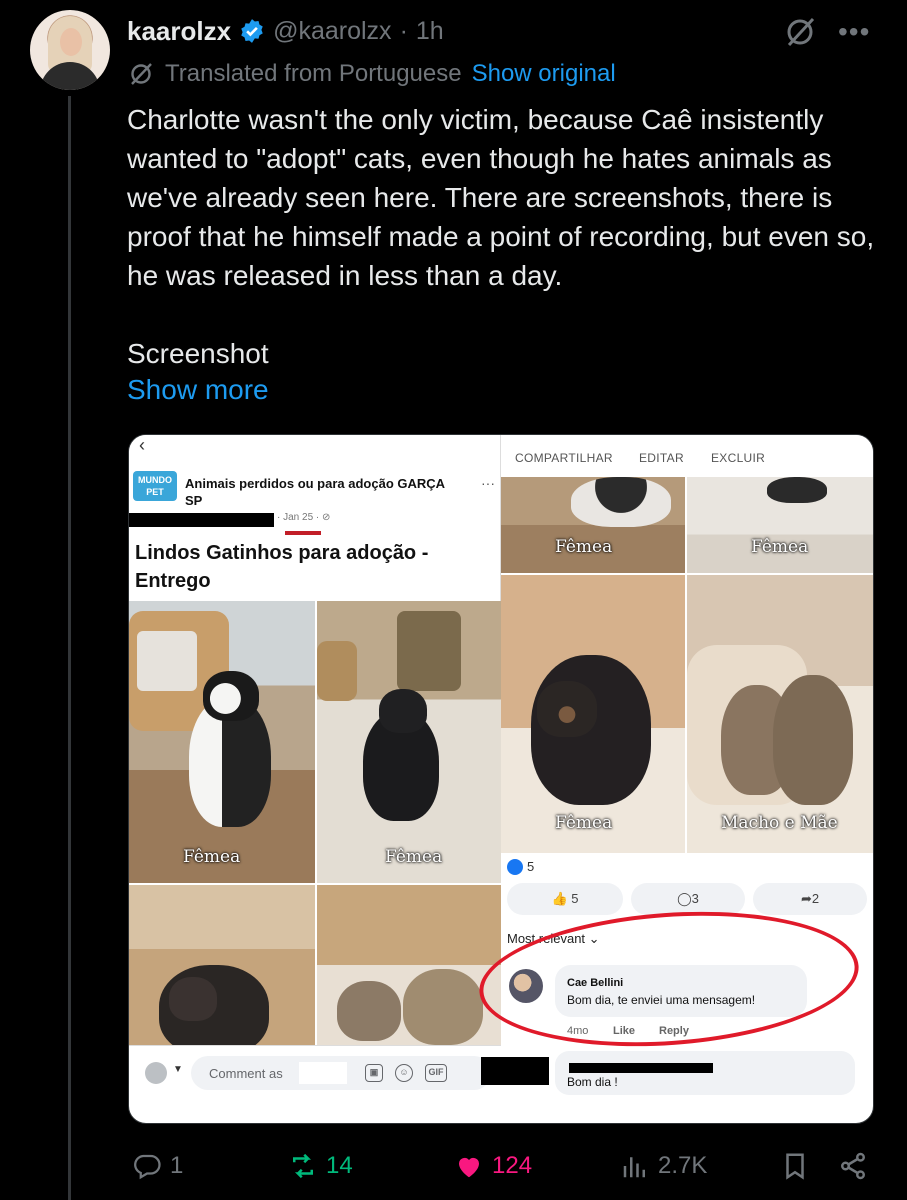 Image resolution: width=907 pixels, height=1200 pixels. Describe the element at coordinates (178, 1069) in the screenshot. I see `caret-down-icon: ▼` at that location.